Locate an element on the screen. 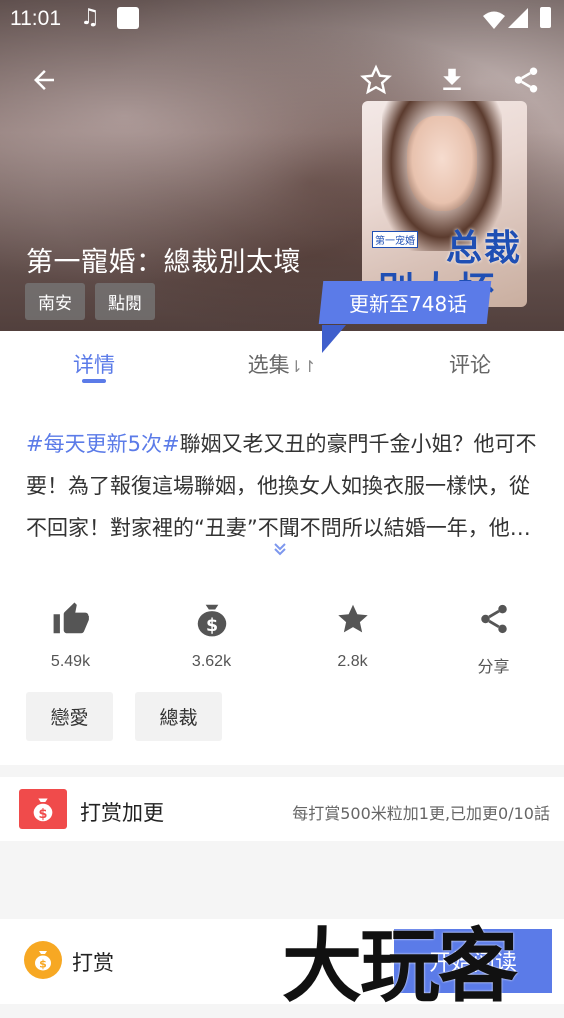  coin-bag-icon: $ is located at coordinates (43, 960).